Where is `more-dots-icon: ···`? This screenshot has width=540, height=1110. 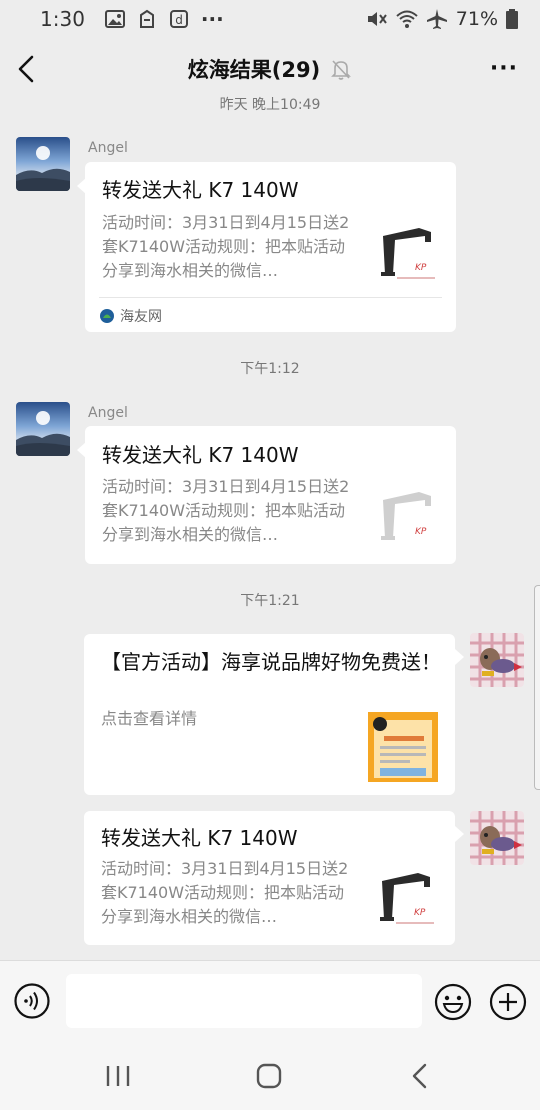 more-dots-icon: ··· is located at coordinates (212, 19).